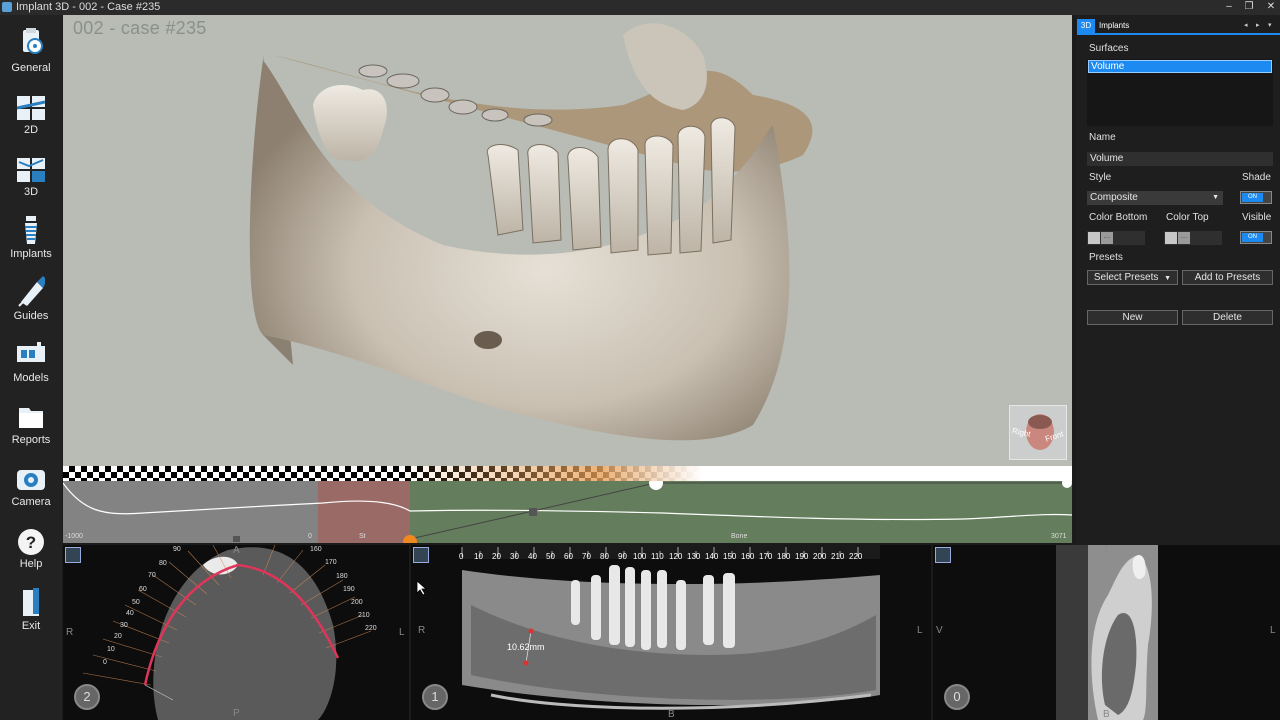 The height and width of the screenshot is (720, 1280). What do you see at coordinates (118, 636) in the screenshot?
I see `arch-tick: 20` at bounding box center [118, 636].